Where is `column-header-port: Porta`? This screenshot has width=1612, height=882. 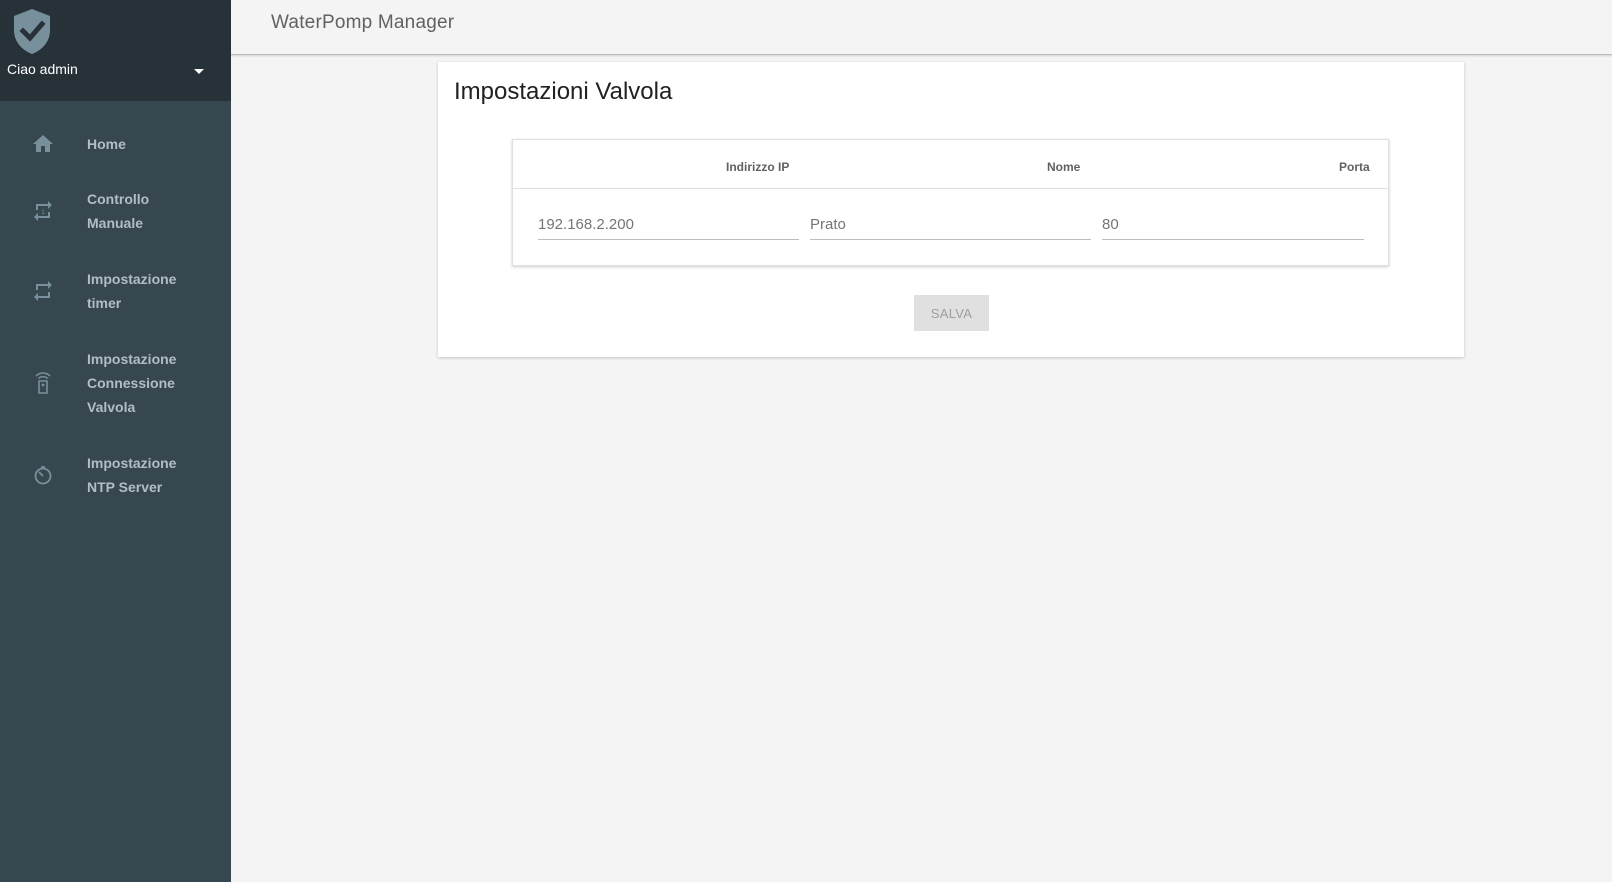 column-header-port: Porta is located at coordinates (1354, 167).